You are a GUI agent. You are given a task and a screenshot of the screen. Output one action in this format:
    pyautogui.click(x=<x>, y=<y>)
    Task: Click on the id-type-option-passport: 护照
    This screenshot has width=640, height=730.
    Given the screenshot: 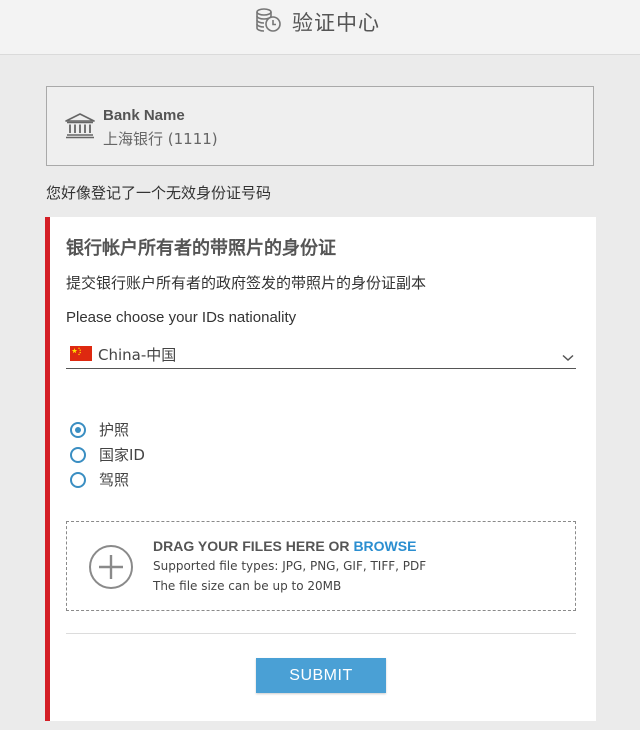 What is the action you would take?
    pyautogui.click(x=107, y=429)
    